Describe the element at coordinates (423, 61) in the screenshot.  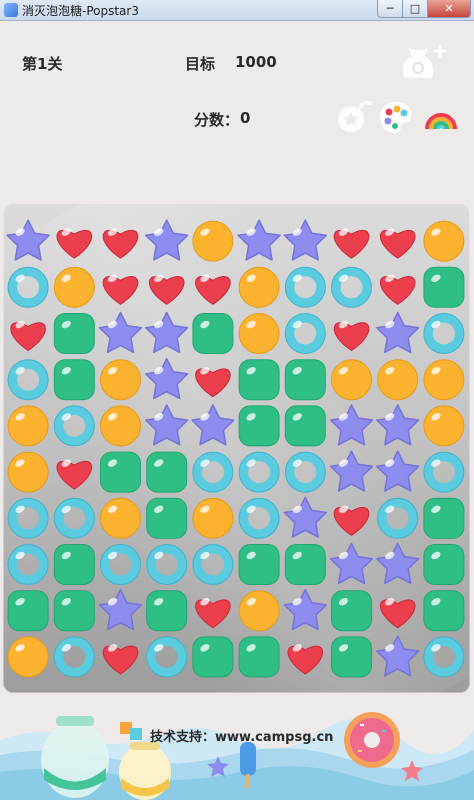
I see `coin-bag-add-icon` at that location.